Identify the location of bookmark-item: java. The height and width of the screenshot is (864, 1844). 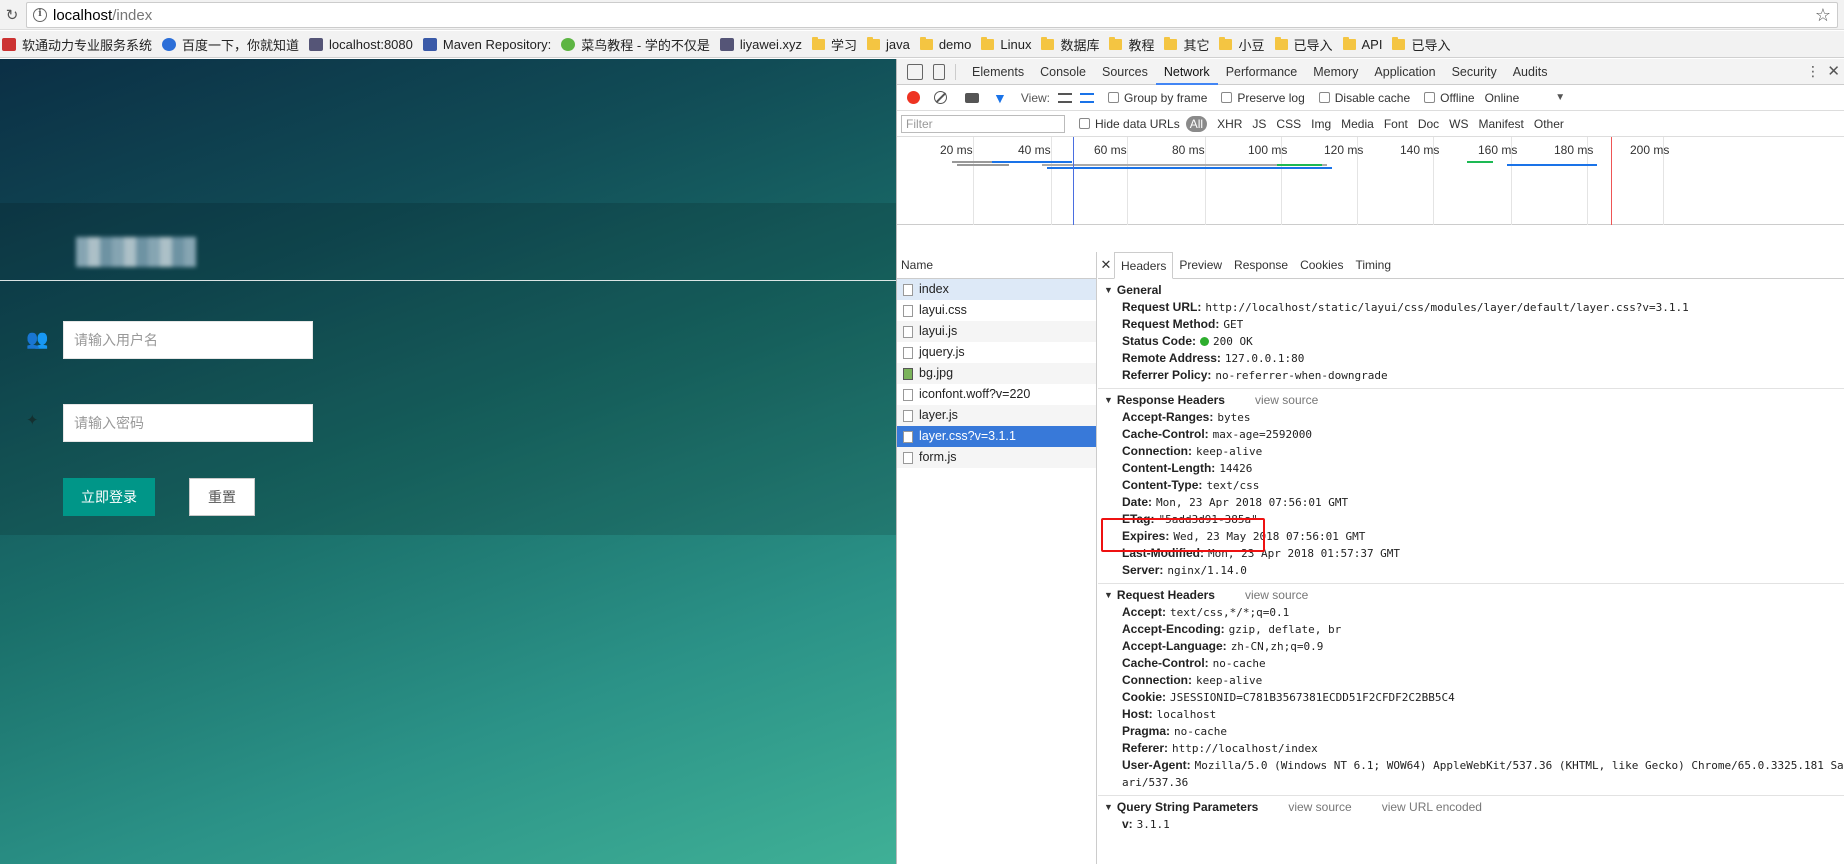
(888, 44).